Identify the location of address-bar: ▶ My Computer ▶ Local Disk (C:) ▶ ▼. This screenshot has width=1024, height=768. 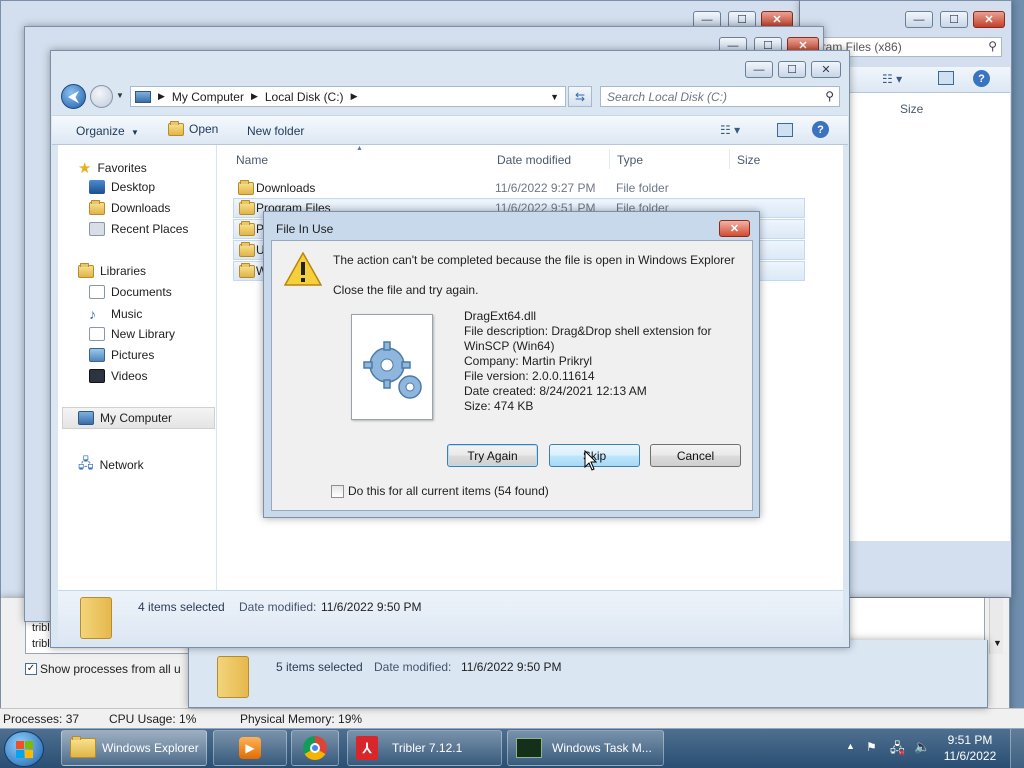
(348, 96).